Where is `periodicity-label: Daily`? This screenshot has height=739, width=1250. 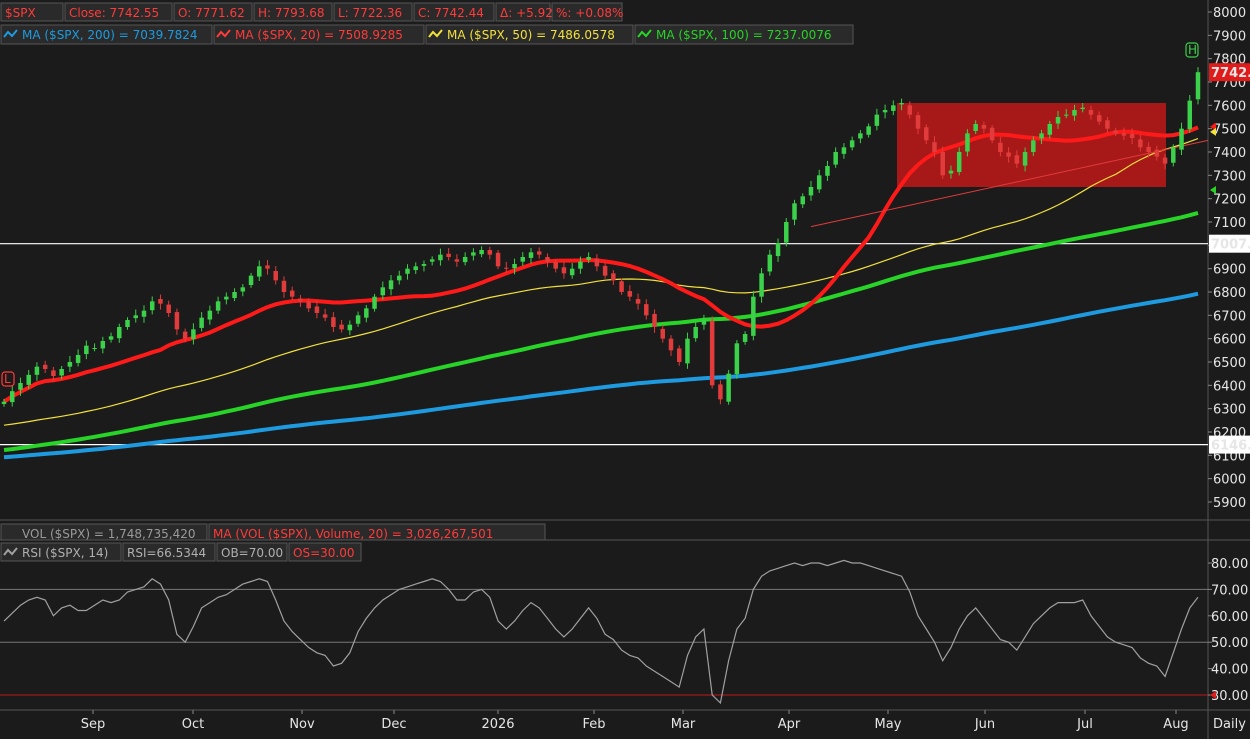
periodicity-label: Daily is located at coordinates (1229, 724).